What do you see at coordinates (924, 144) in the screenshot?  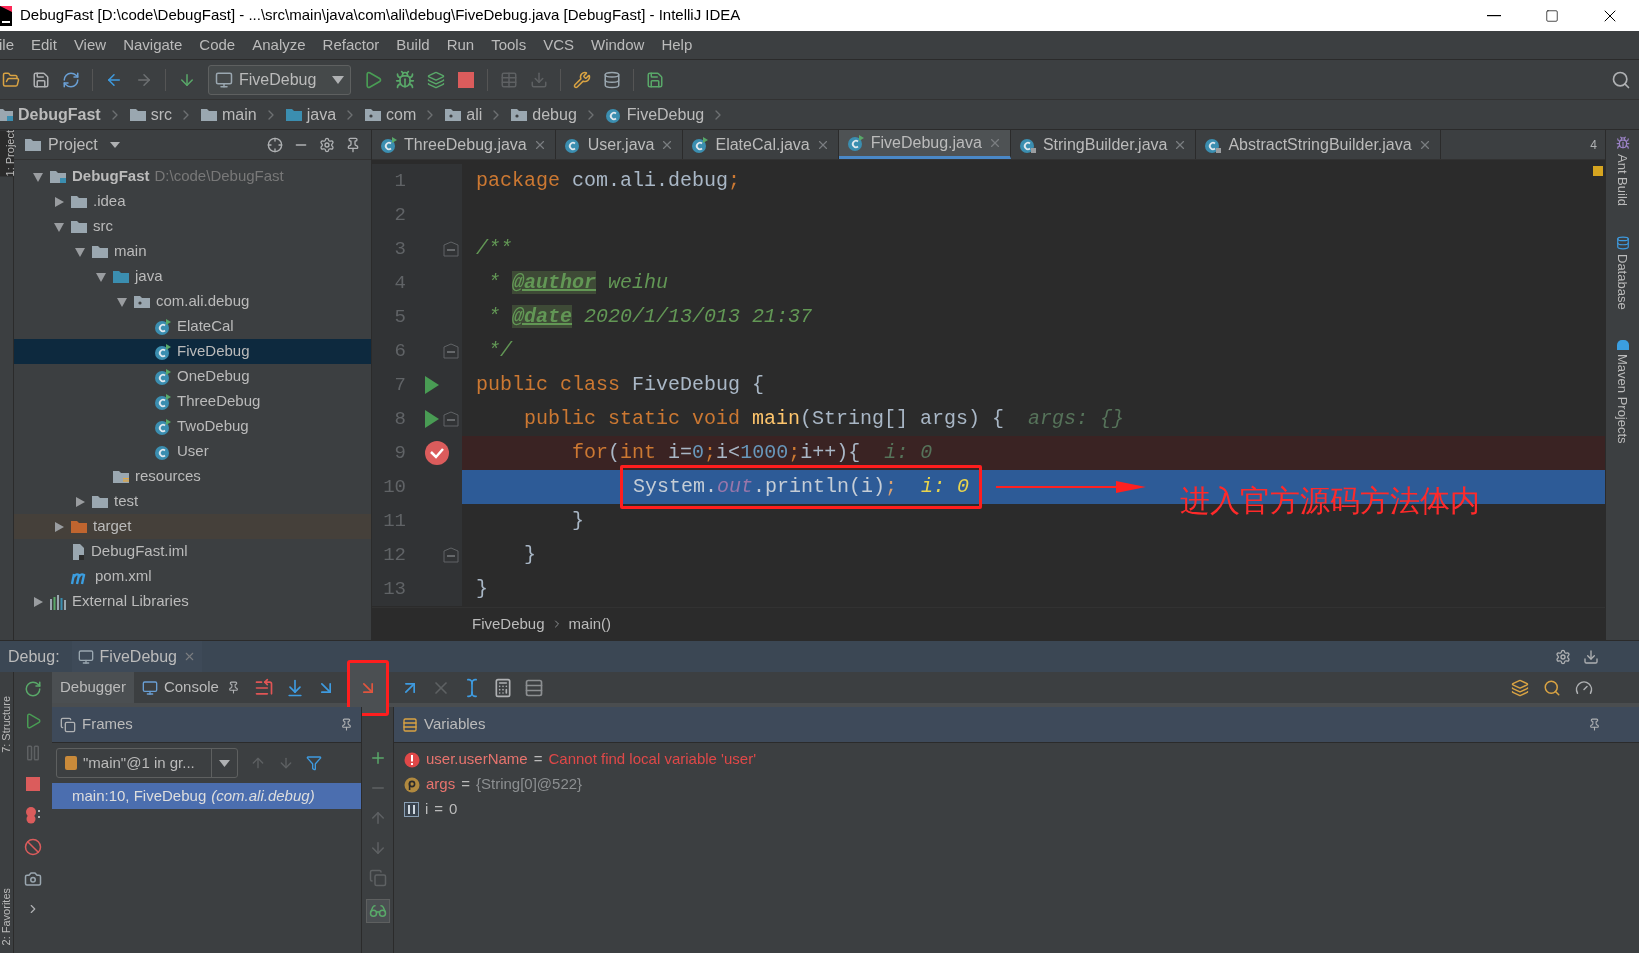 I see `editor-tab: FiveDebug.java` at bounding box center [924, 144].